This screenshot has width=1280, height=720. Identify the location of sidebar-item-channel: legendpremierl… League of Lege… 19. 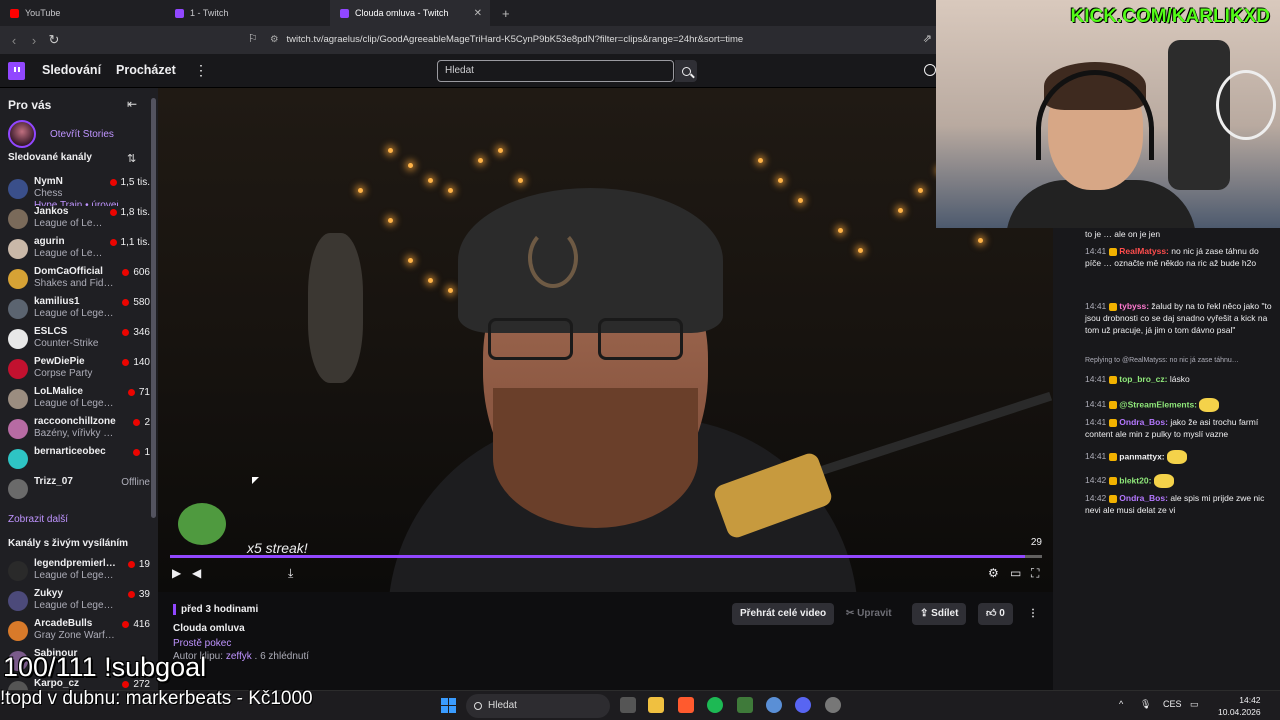
(79, 573).